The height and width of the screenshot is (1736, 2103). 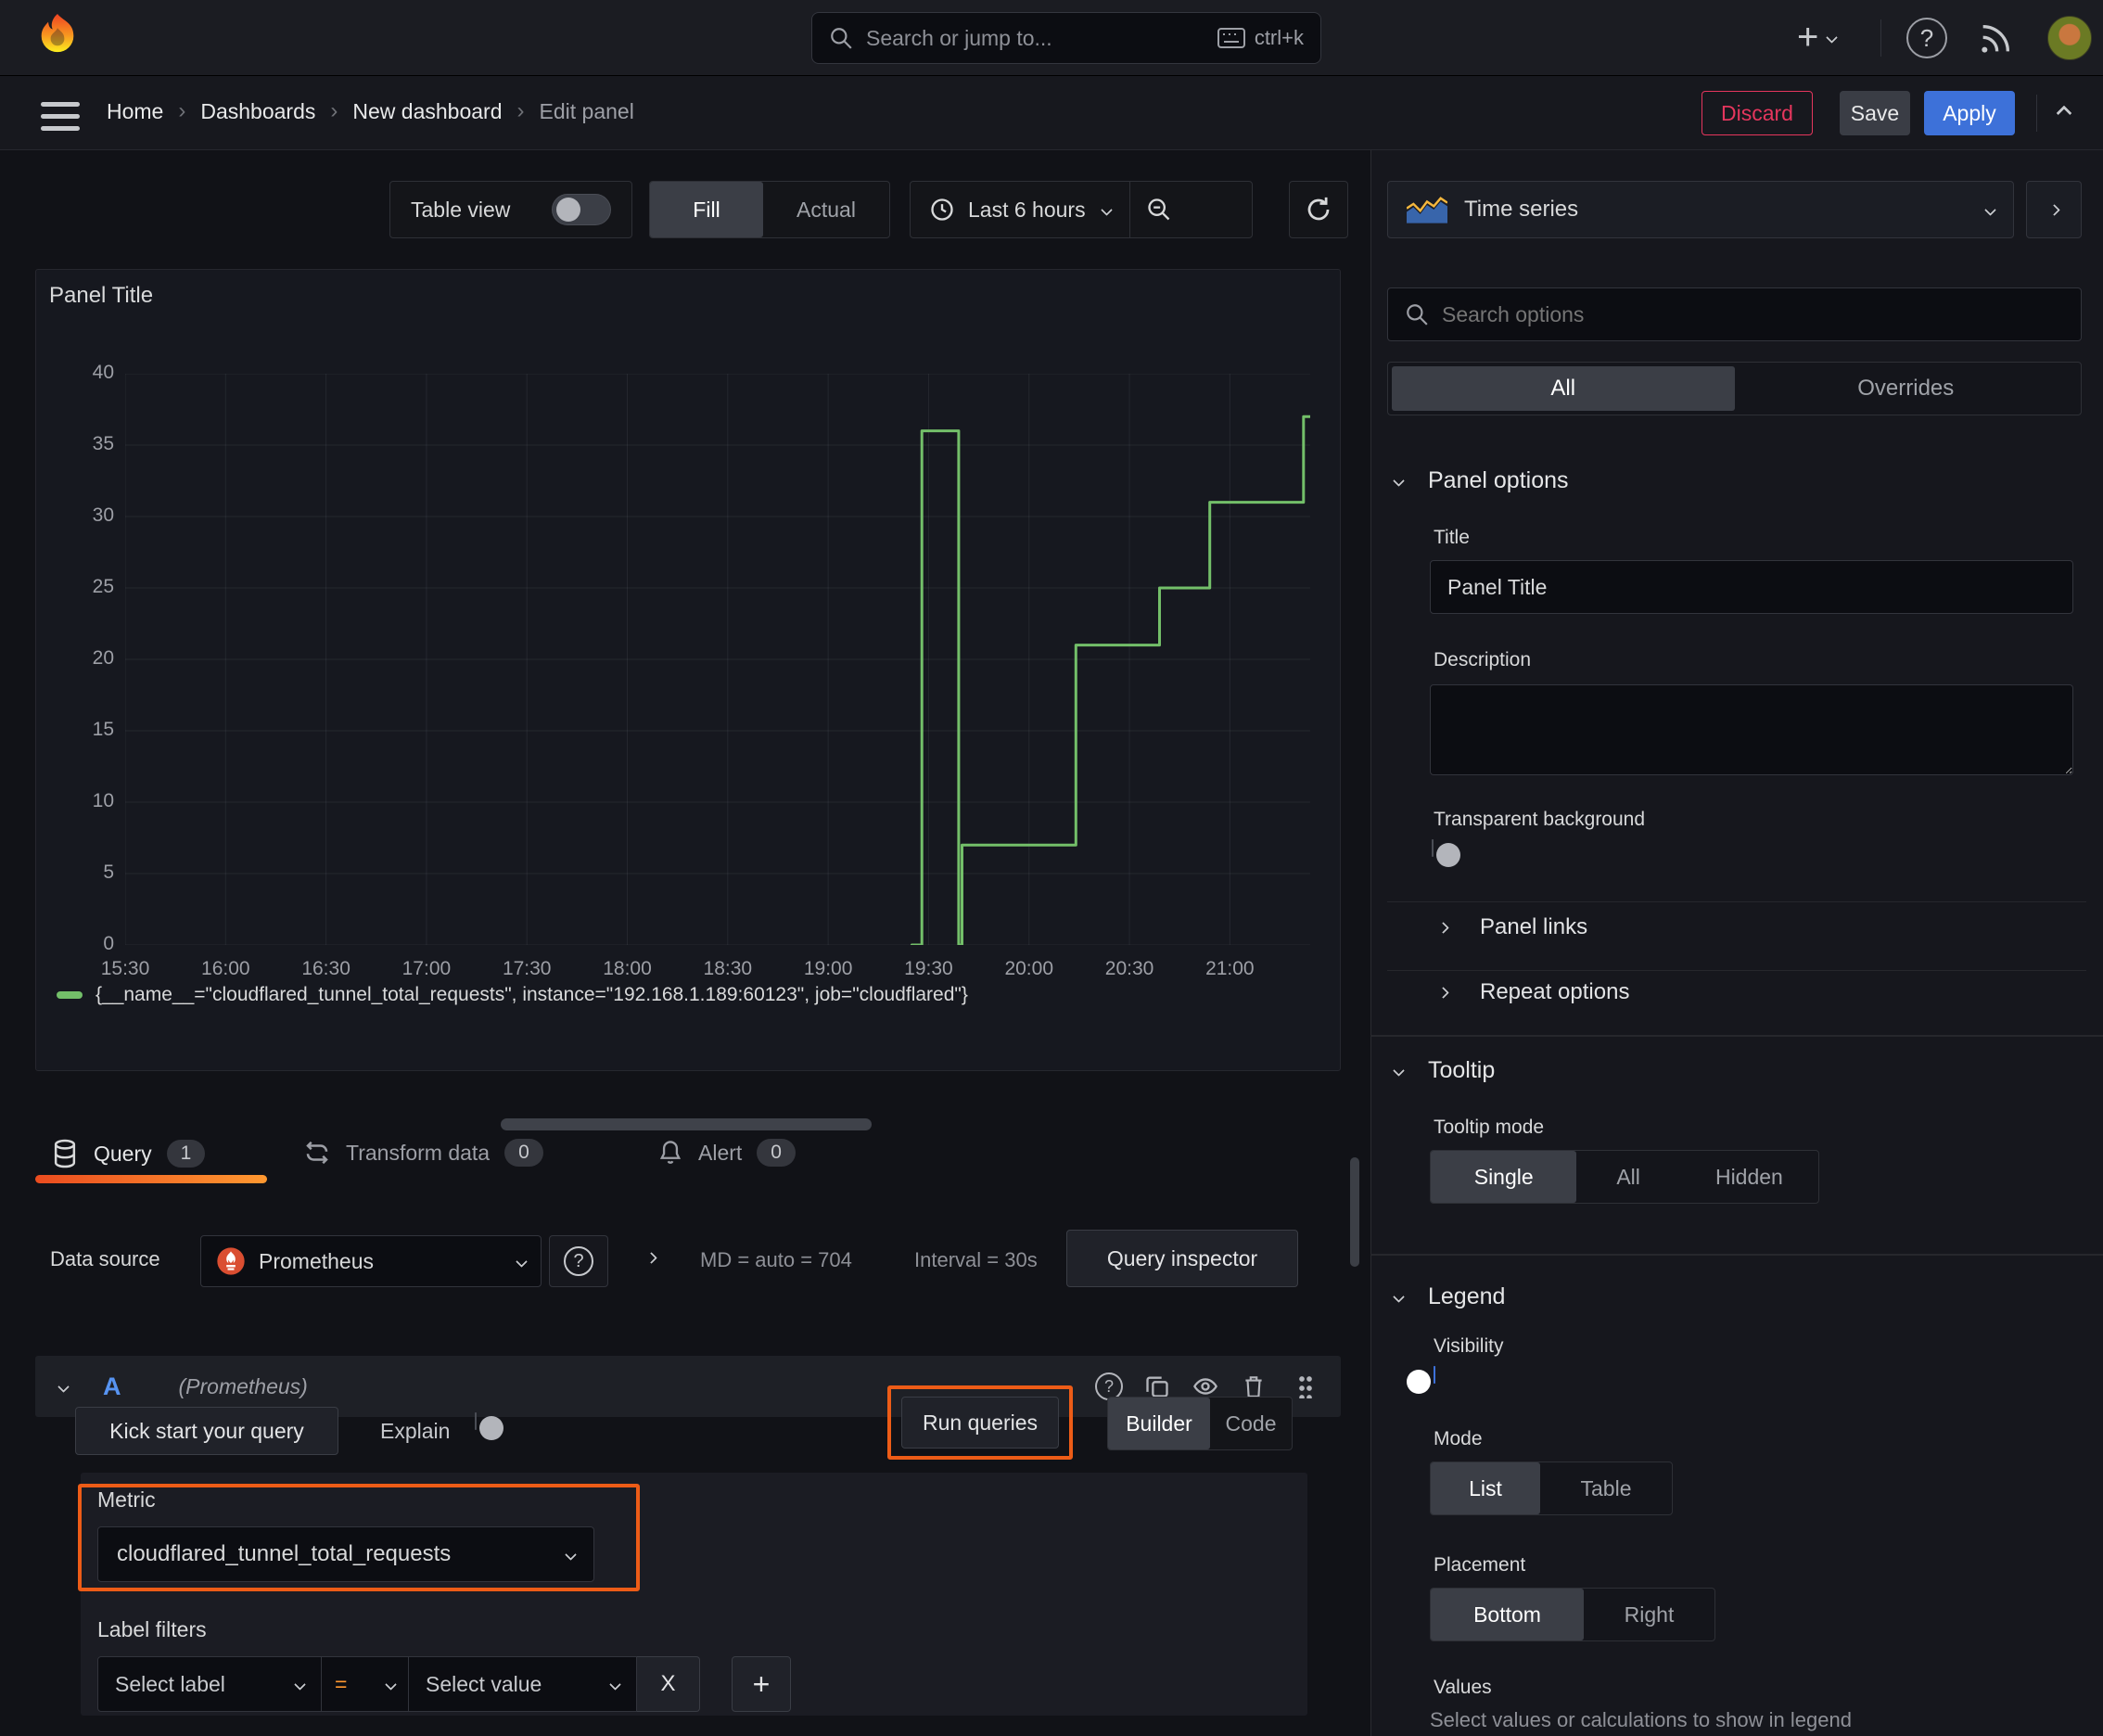 I want to click on breadcrumb-dashboards: Dashboards, so click(x=257, y=111).